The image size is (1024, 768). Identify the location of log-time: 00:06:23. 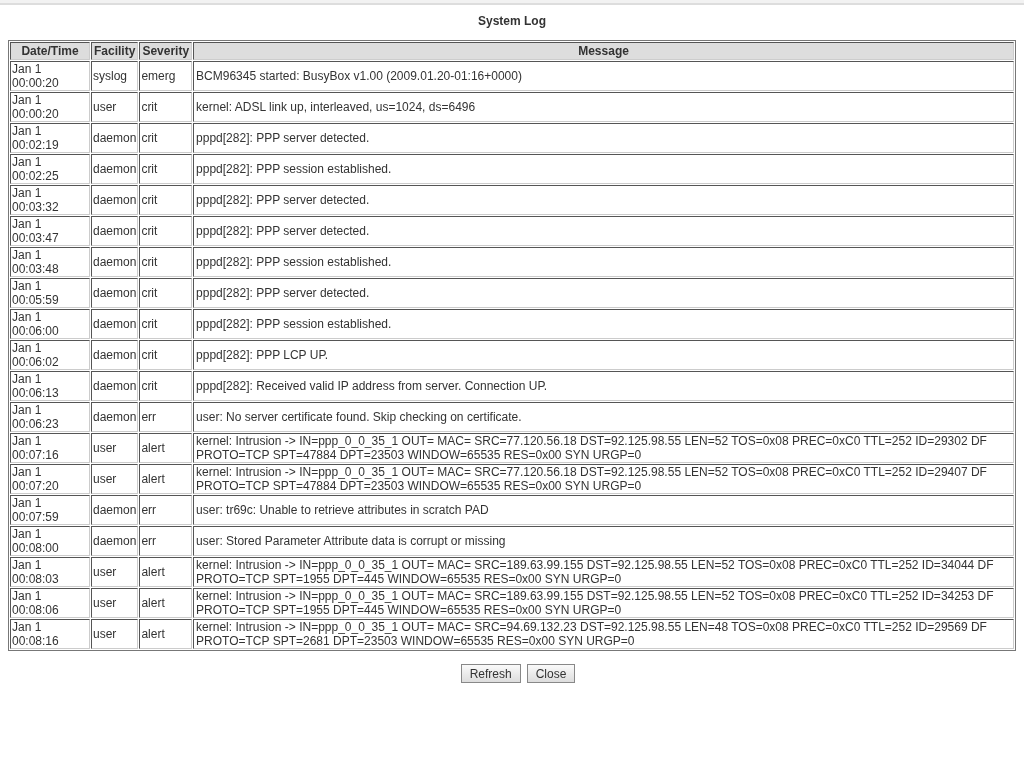
(36, 424).